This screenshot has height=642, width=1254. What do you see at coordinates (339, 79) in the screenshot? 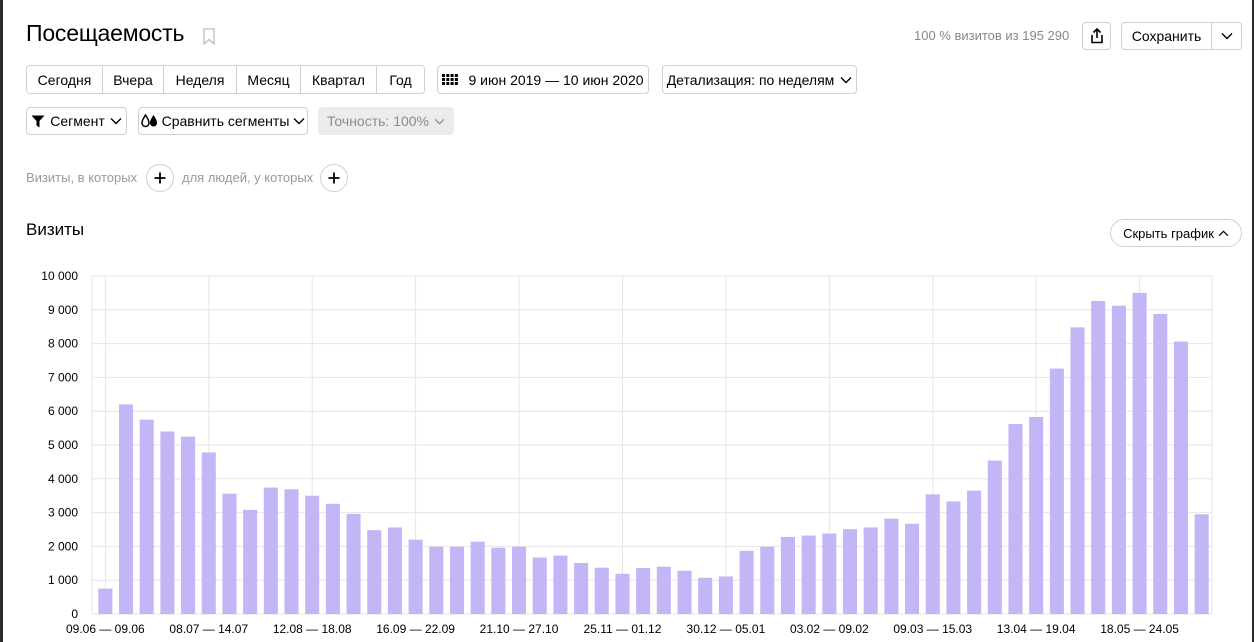
I see `period-quarter-button: Квартал` at bounding box center [339, 79].